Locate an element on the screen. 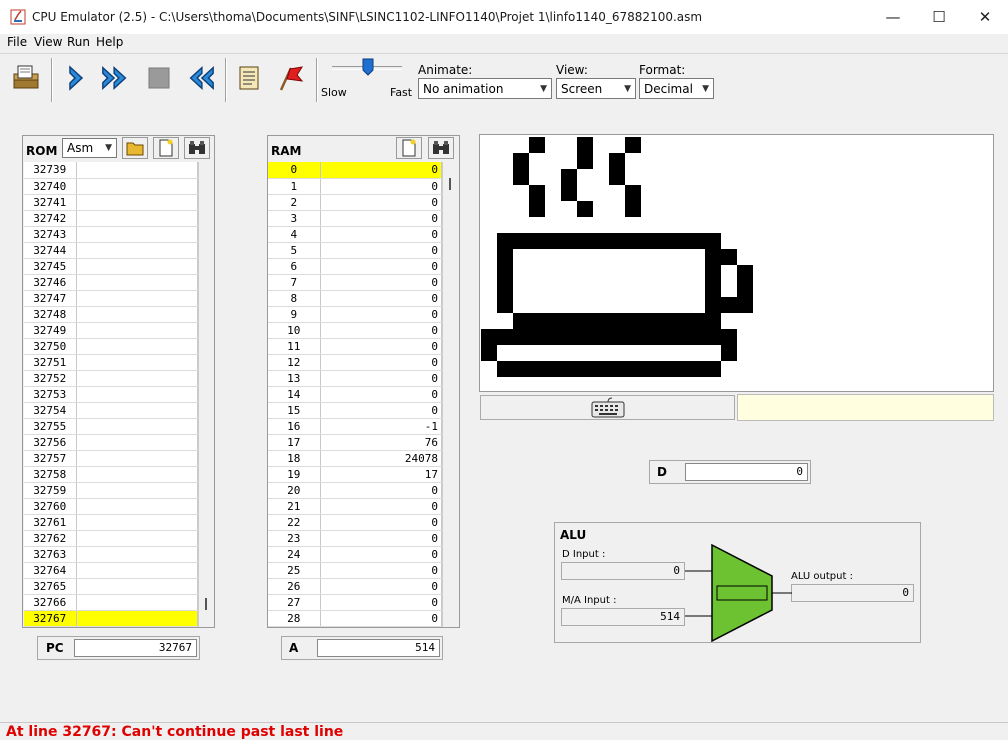 This screenshot has width=1008, height=740. rom-row: 32740 is located at coordinates (111, 186).